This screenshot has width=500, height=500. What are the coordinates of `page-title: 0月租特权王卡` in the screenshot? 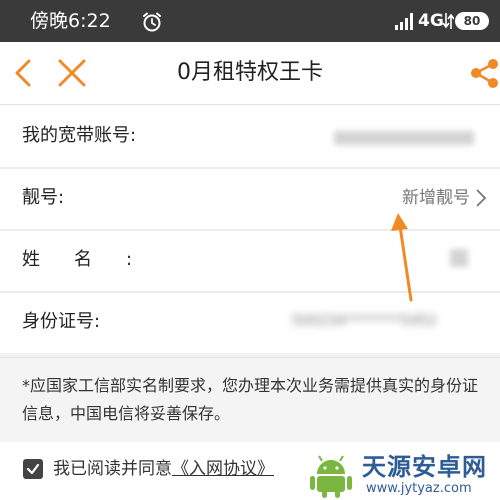 It's located at (250, 72).